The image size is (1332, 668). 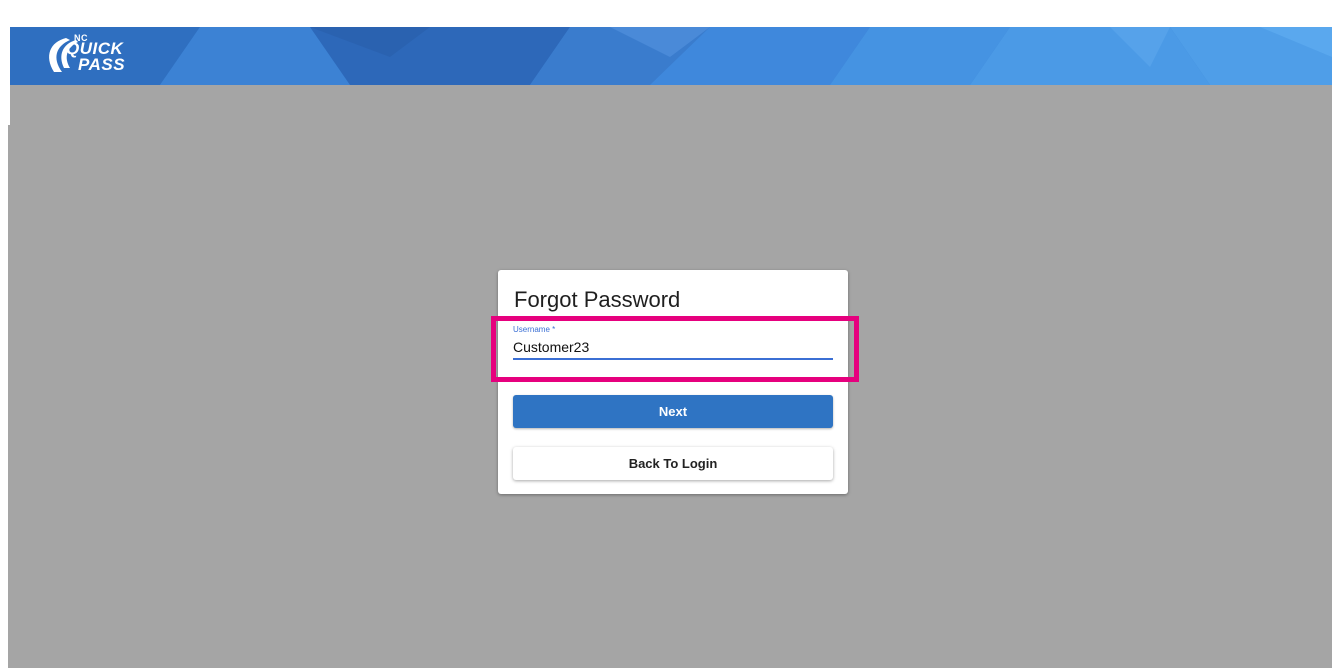 I want to click on header-background, so click(x=671, y=56).